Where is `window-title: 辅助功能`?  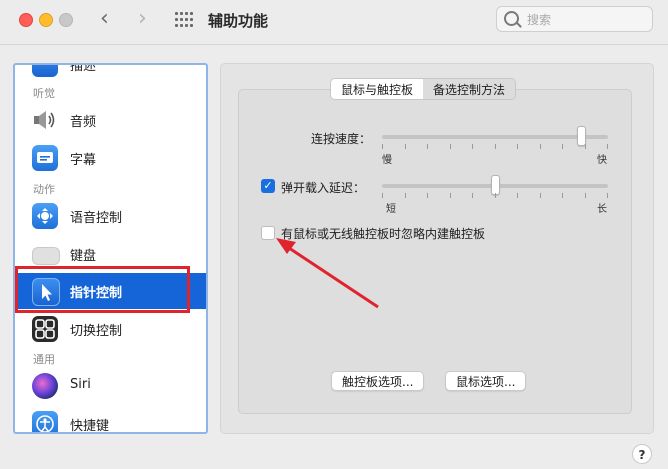
window-title: 辅助功能 is located at coordinates (238, 21).